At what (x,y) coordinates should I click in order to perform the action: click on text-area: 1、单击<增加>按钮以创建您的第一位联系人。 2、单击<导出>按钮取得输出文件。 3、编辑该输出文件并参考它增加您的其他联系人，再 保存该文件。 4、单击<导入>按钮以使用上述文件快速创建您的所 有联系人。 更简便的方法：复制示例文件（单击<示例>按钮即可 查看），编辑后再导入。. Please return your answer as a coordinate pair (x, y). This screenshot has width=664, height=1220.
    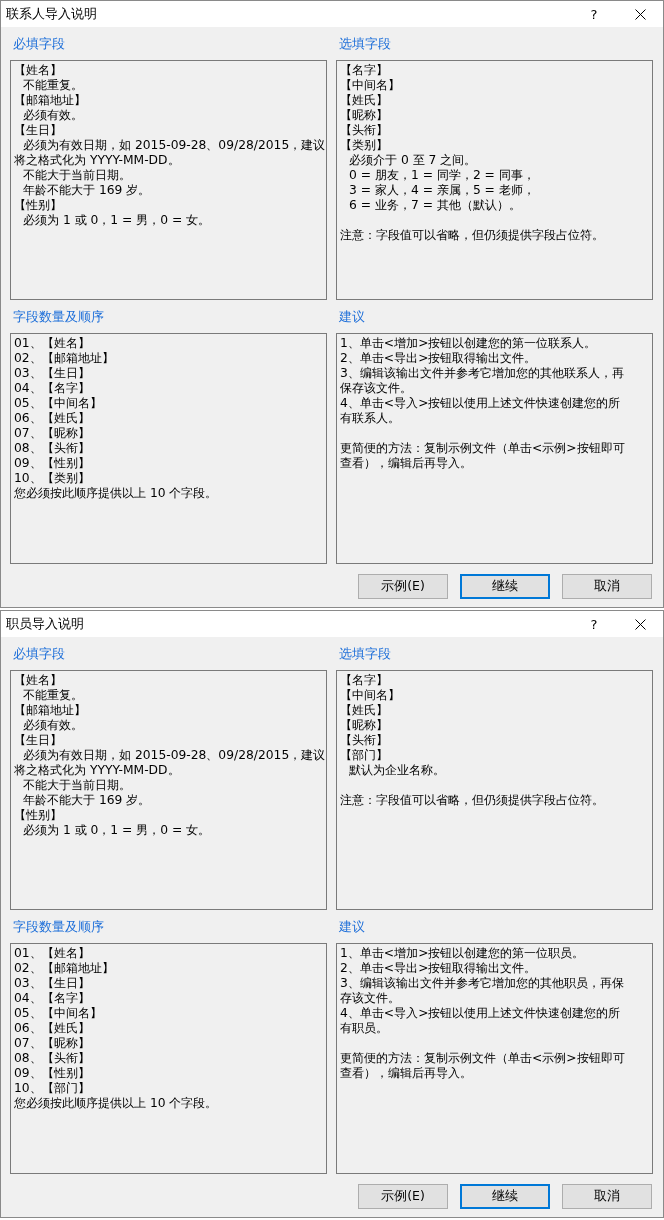
    Looking at the image, I should click on (494, 448).